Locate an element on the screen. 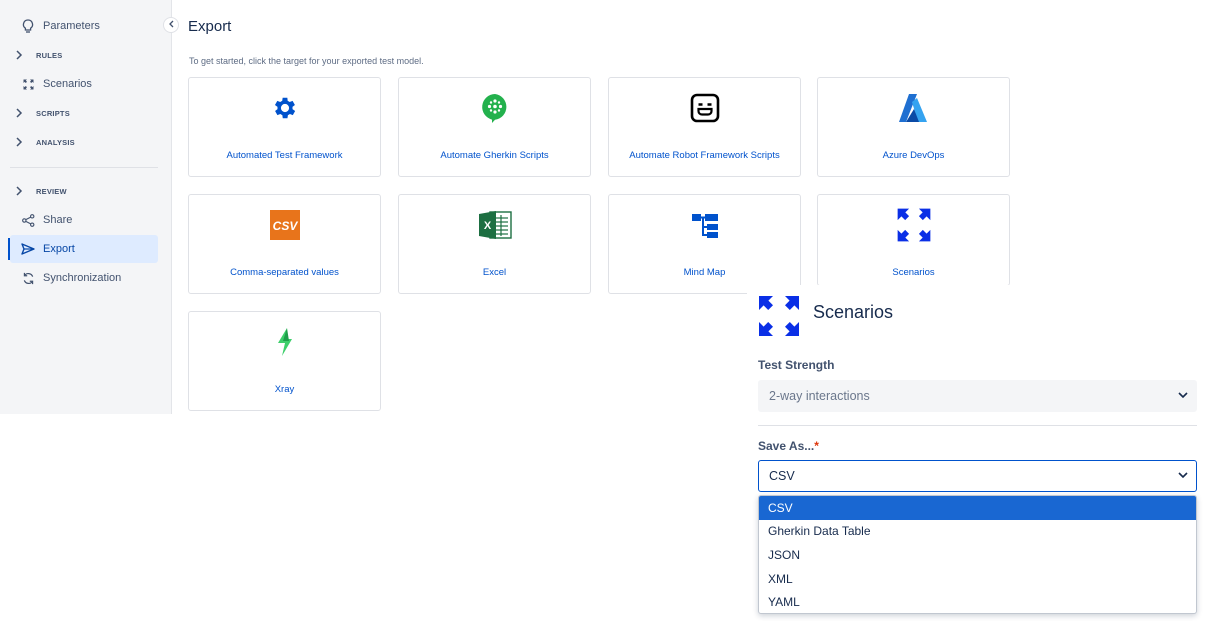 The width and height of the screenshot is (1205, 621). sidebar-item-synchronization: Synchronization is located at coordinates (84, 278).